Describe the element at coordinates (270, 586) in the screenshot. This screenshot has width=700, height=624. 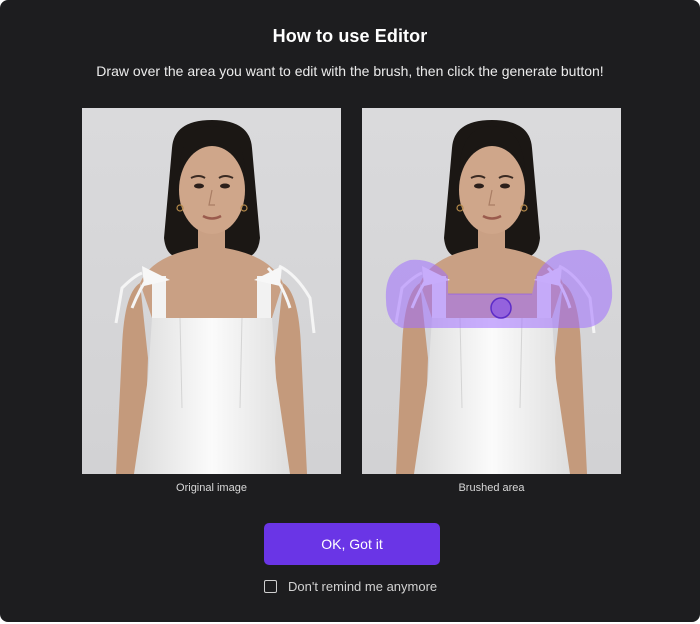
I see `dont-remind-checkbox` at that location.